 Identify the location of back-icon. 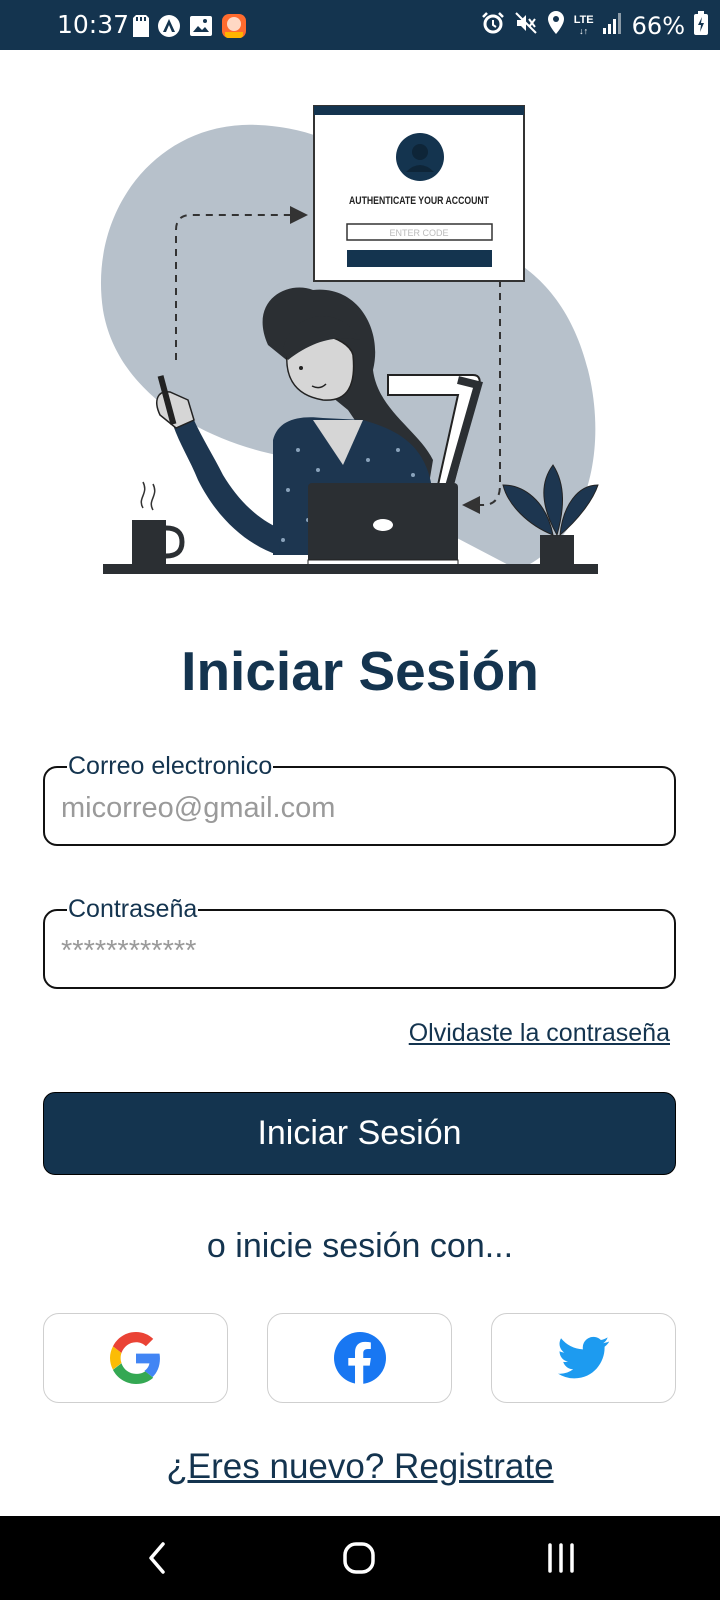
(157, 1558).